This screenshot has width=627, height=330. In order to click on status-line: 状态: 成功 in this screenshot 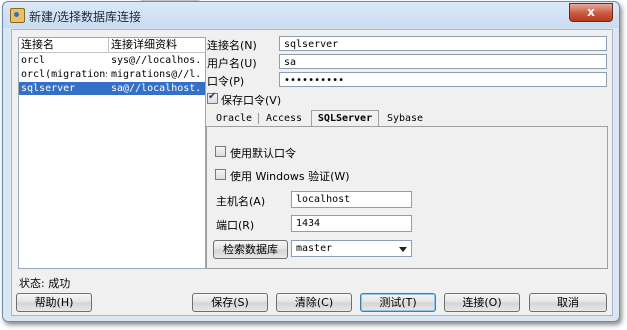, I will do `click(44, 283)`.